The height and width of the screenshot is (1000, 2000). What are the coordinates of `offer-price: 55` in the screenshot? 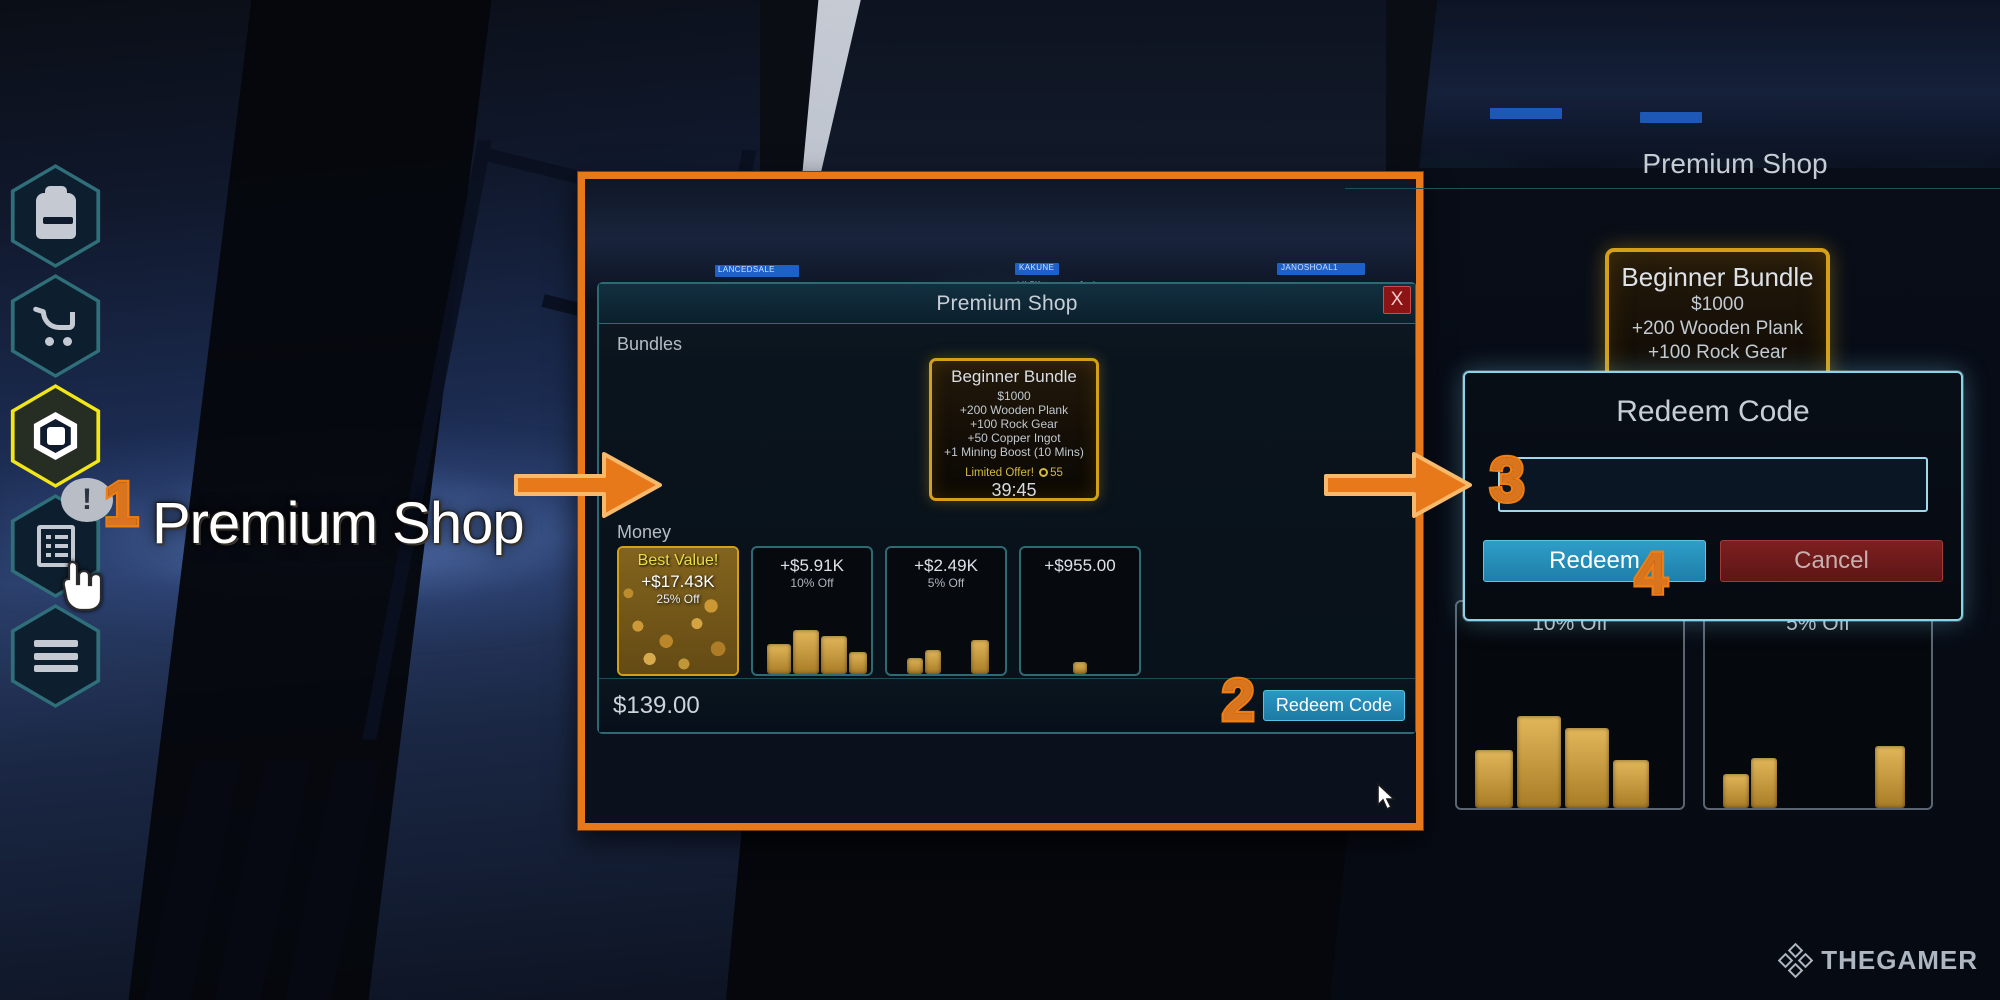 It's located at (1056, 473).